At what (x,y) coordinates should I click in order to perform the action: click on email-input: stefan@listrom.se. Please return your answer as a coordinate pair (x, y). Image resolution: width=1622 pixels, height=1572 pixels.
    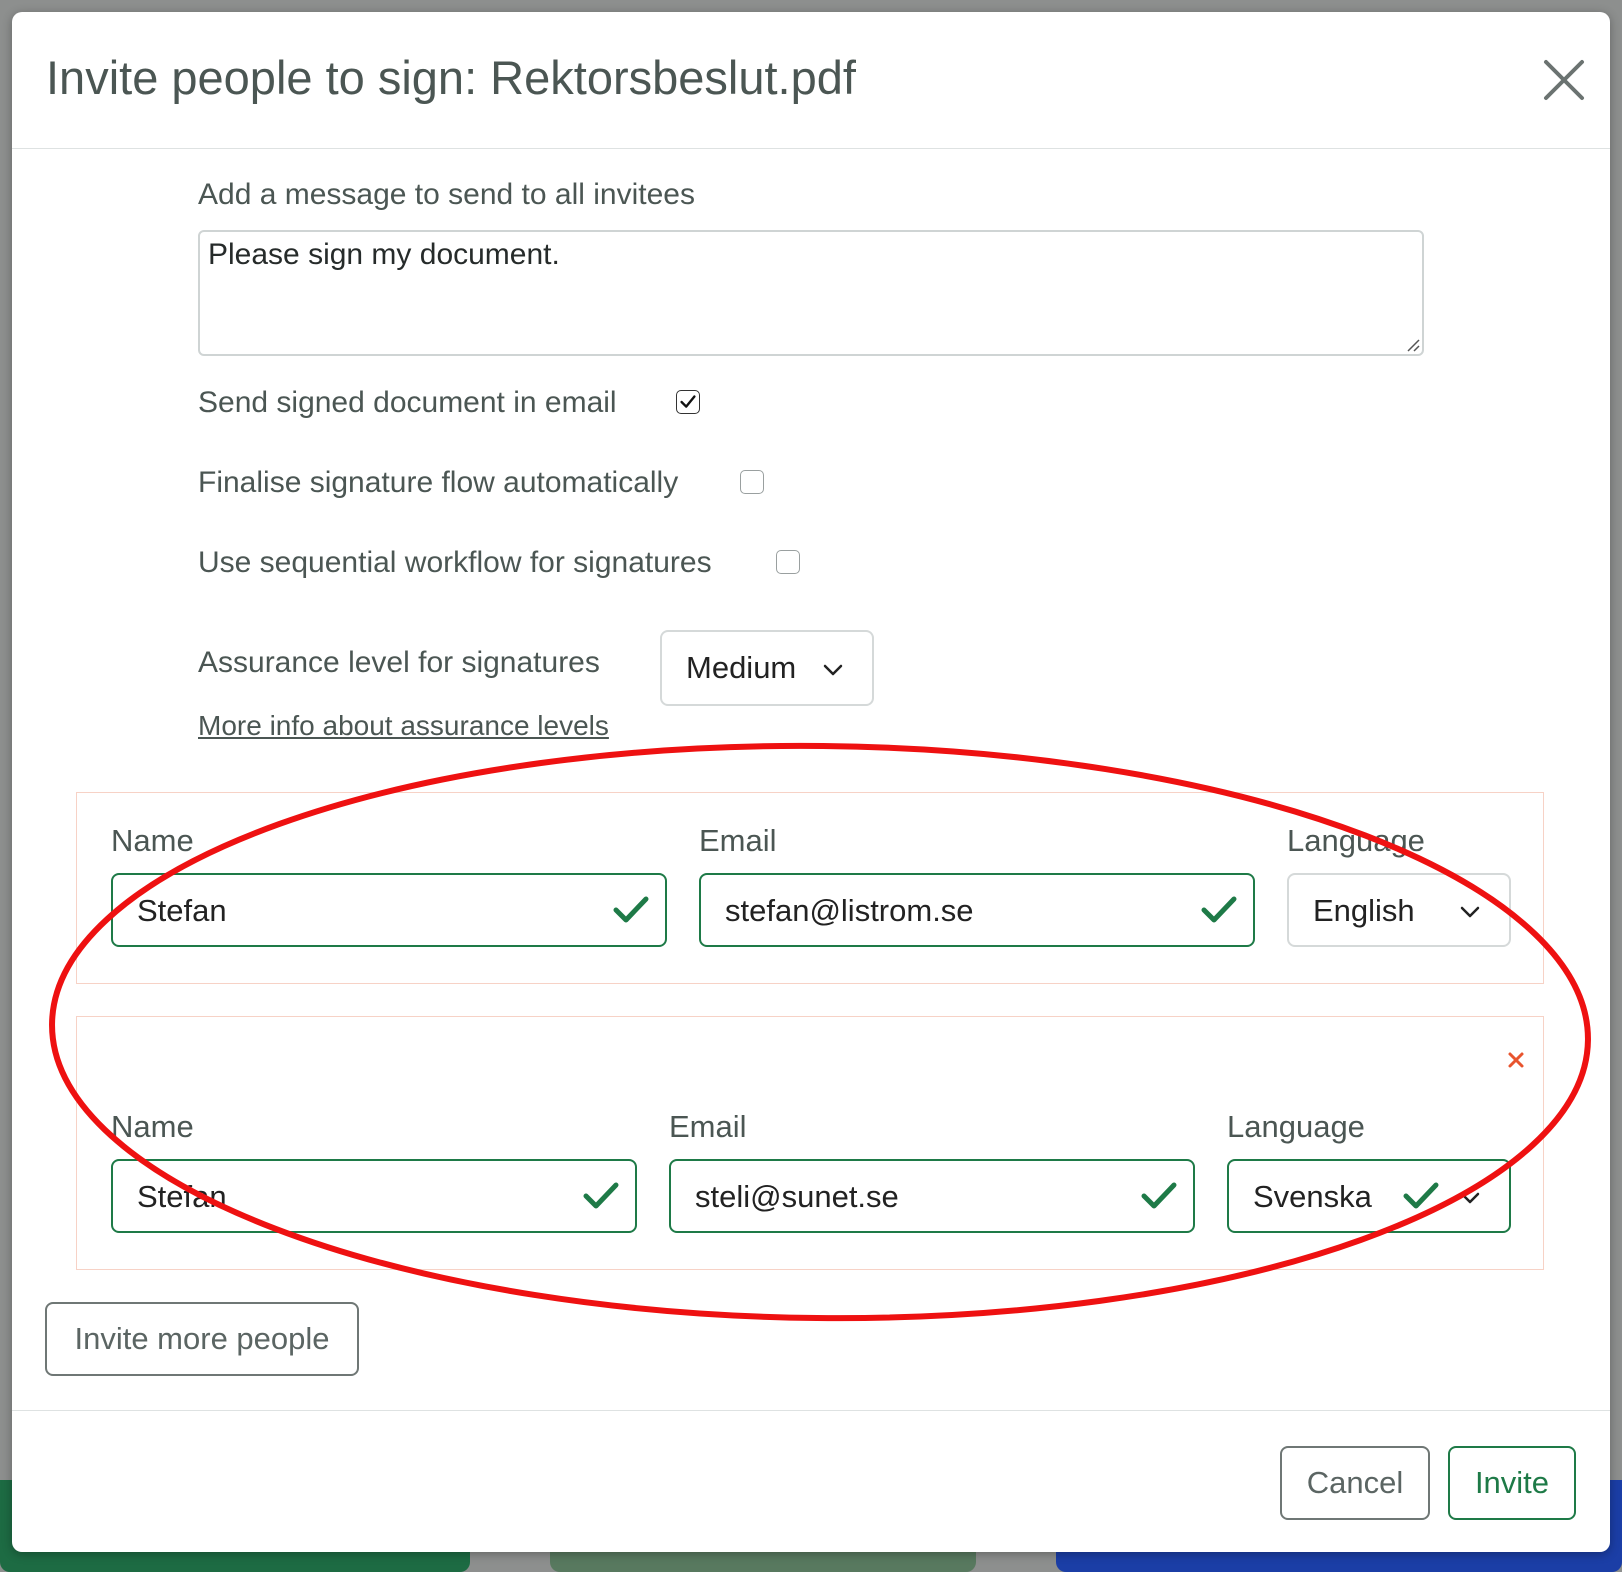
    Looking at the image, I should click on (977, 910).